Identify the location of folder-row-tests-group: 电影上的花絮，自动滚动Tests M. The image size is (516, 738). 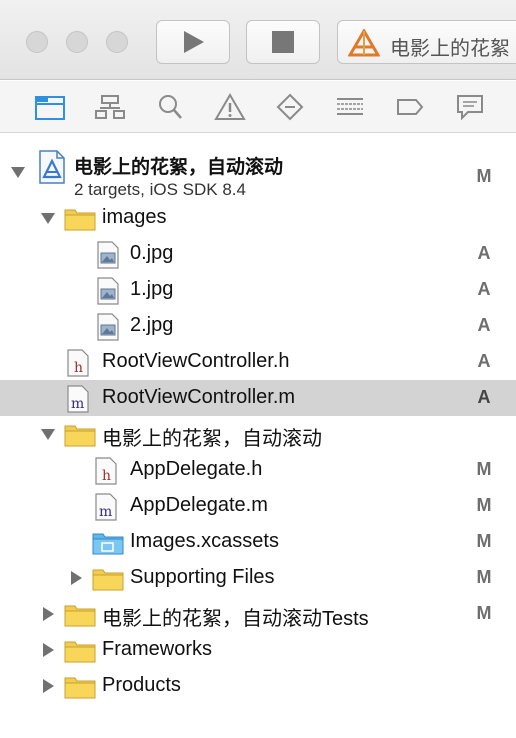
(258, 614).